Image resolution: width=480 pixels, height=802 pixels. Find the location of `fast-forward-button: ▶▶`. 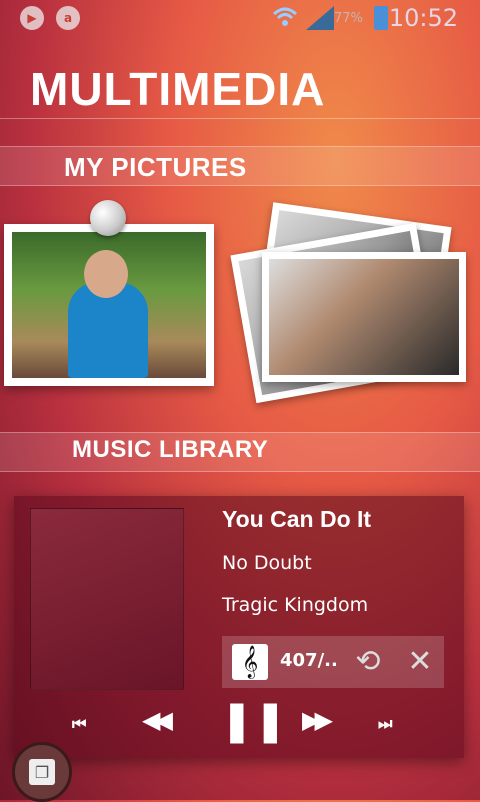

fast-forward-button: ▶▶ is located at coordinates (317, 720).